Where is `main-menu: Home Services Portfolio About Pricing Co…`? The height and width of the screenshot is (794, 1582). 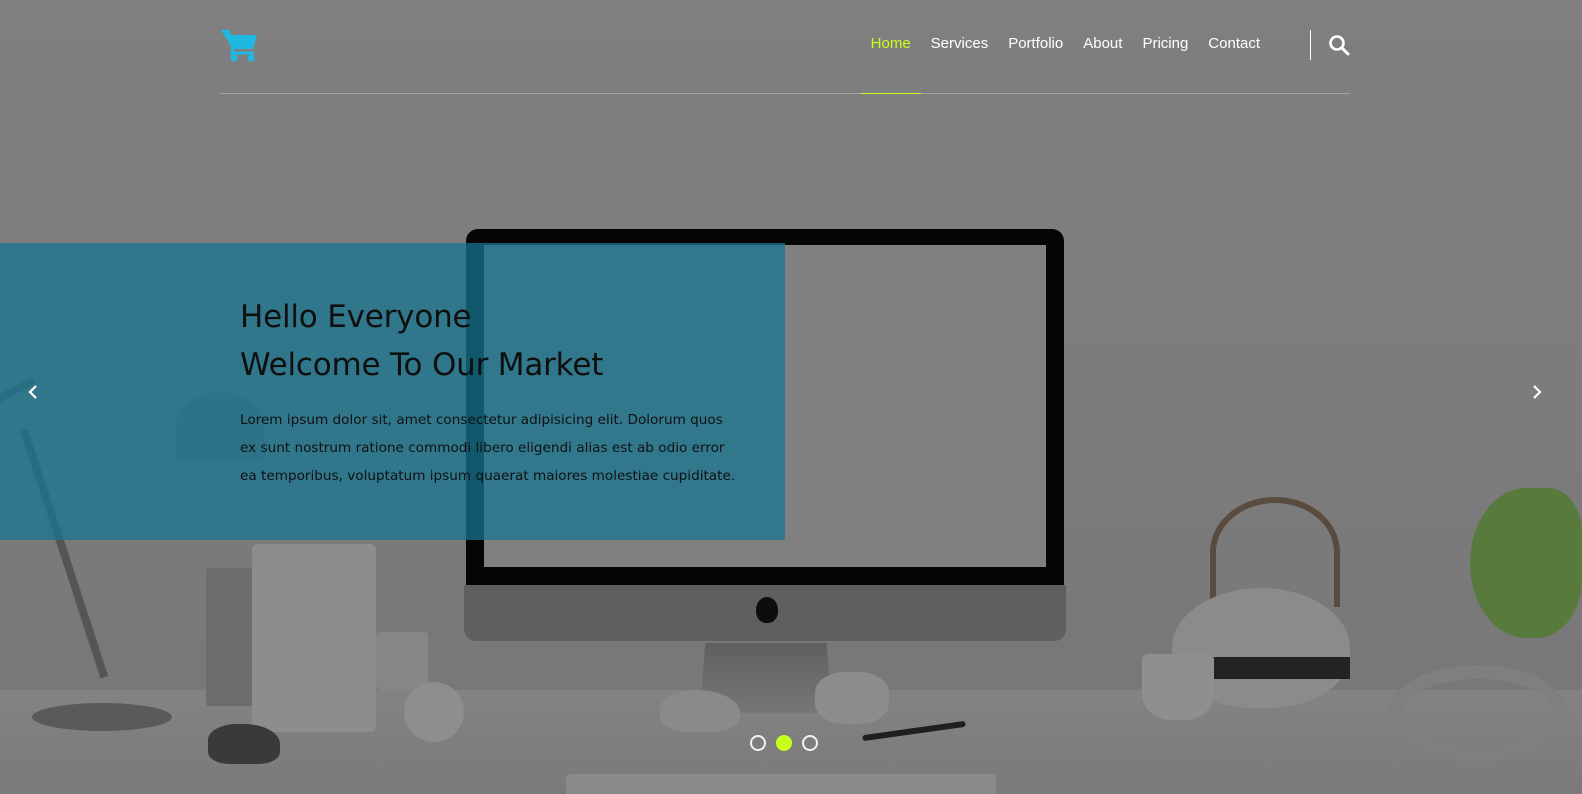 main-menu: Home Services Portfolio About Pricing Co… is located at coordinates (1065, 63).